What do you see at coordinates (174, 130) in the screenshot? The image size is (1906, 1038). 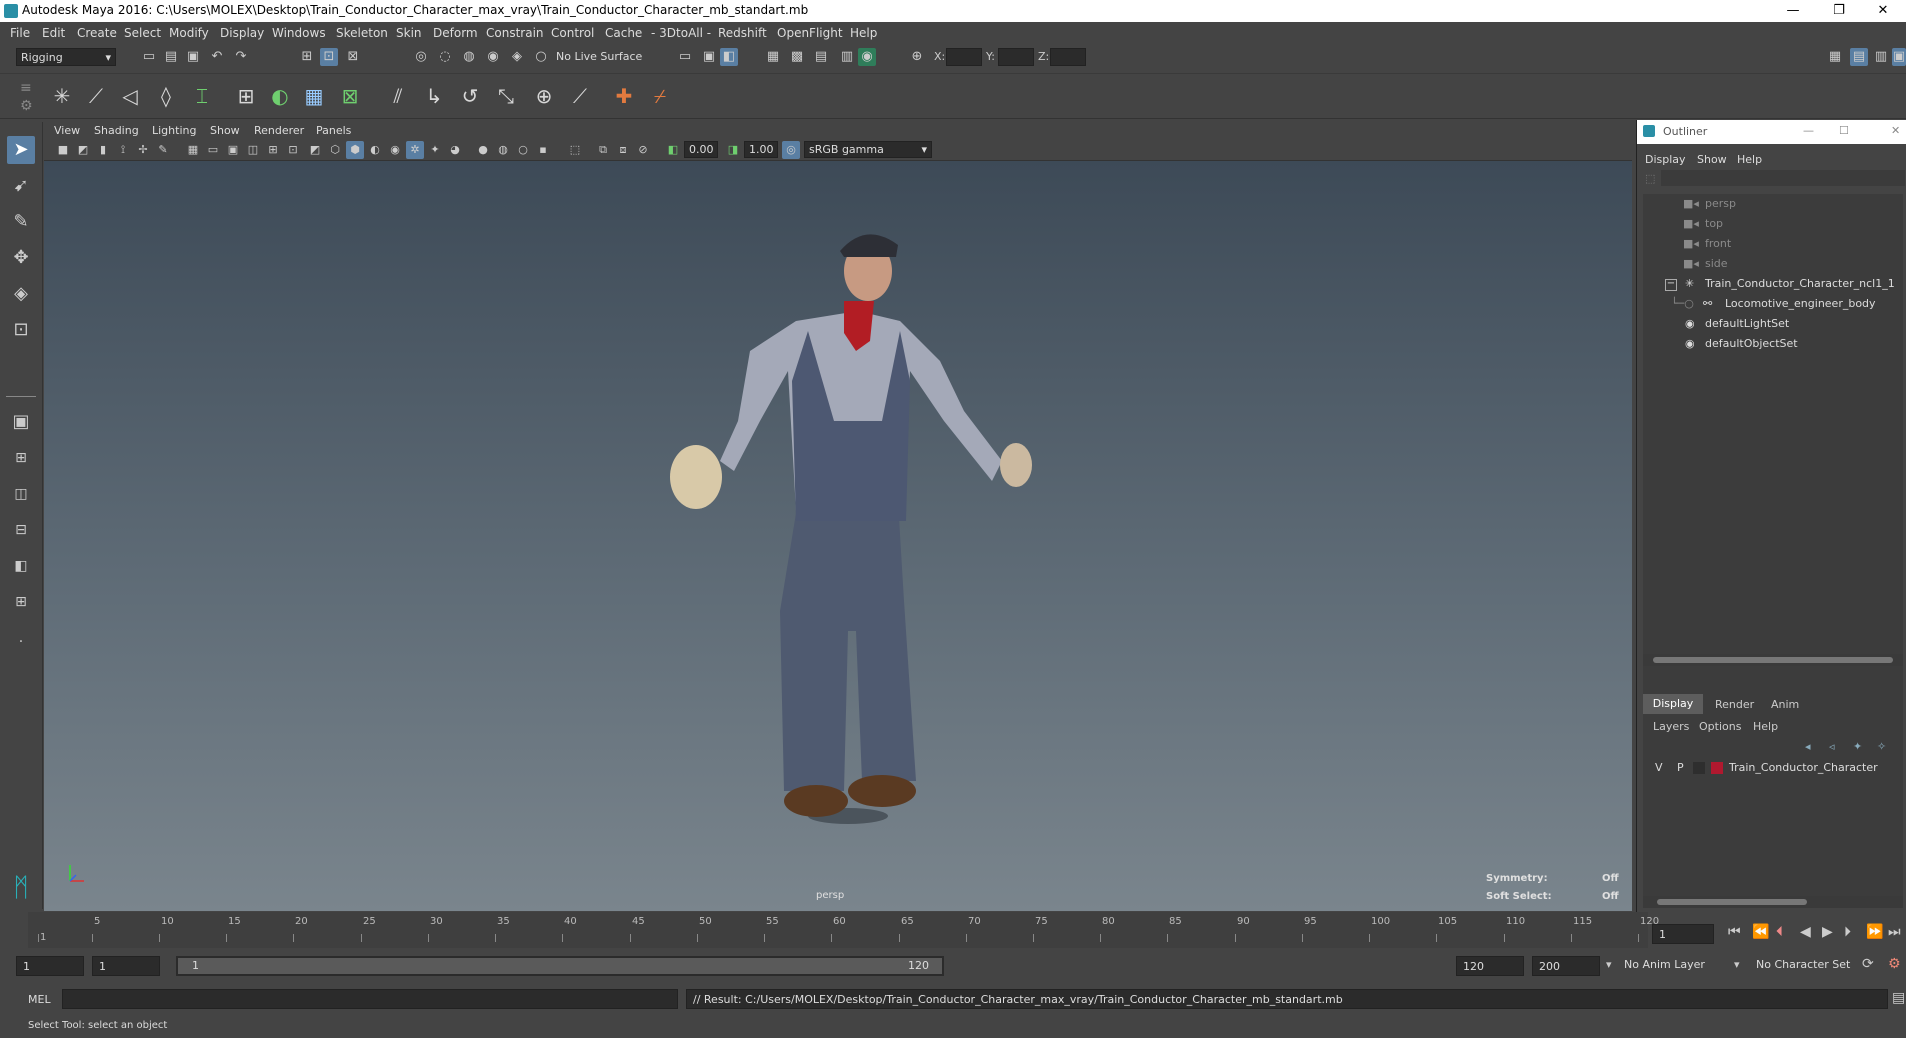 I see `panel-menu-lighting: Lighting` at bounding box center [174, 130].